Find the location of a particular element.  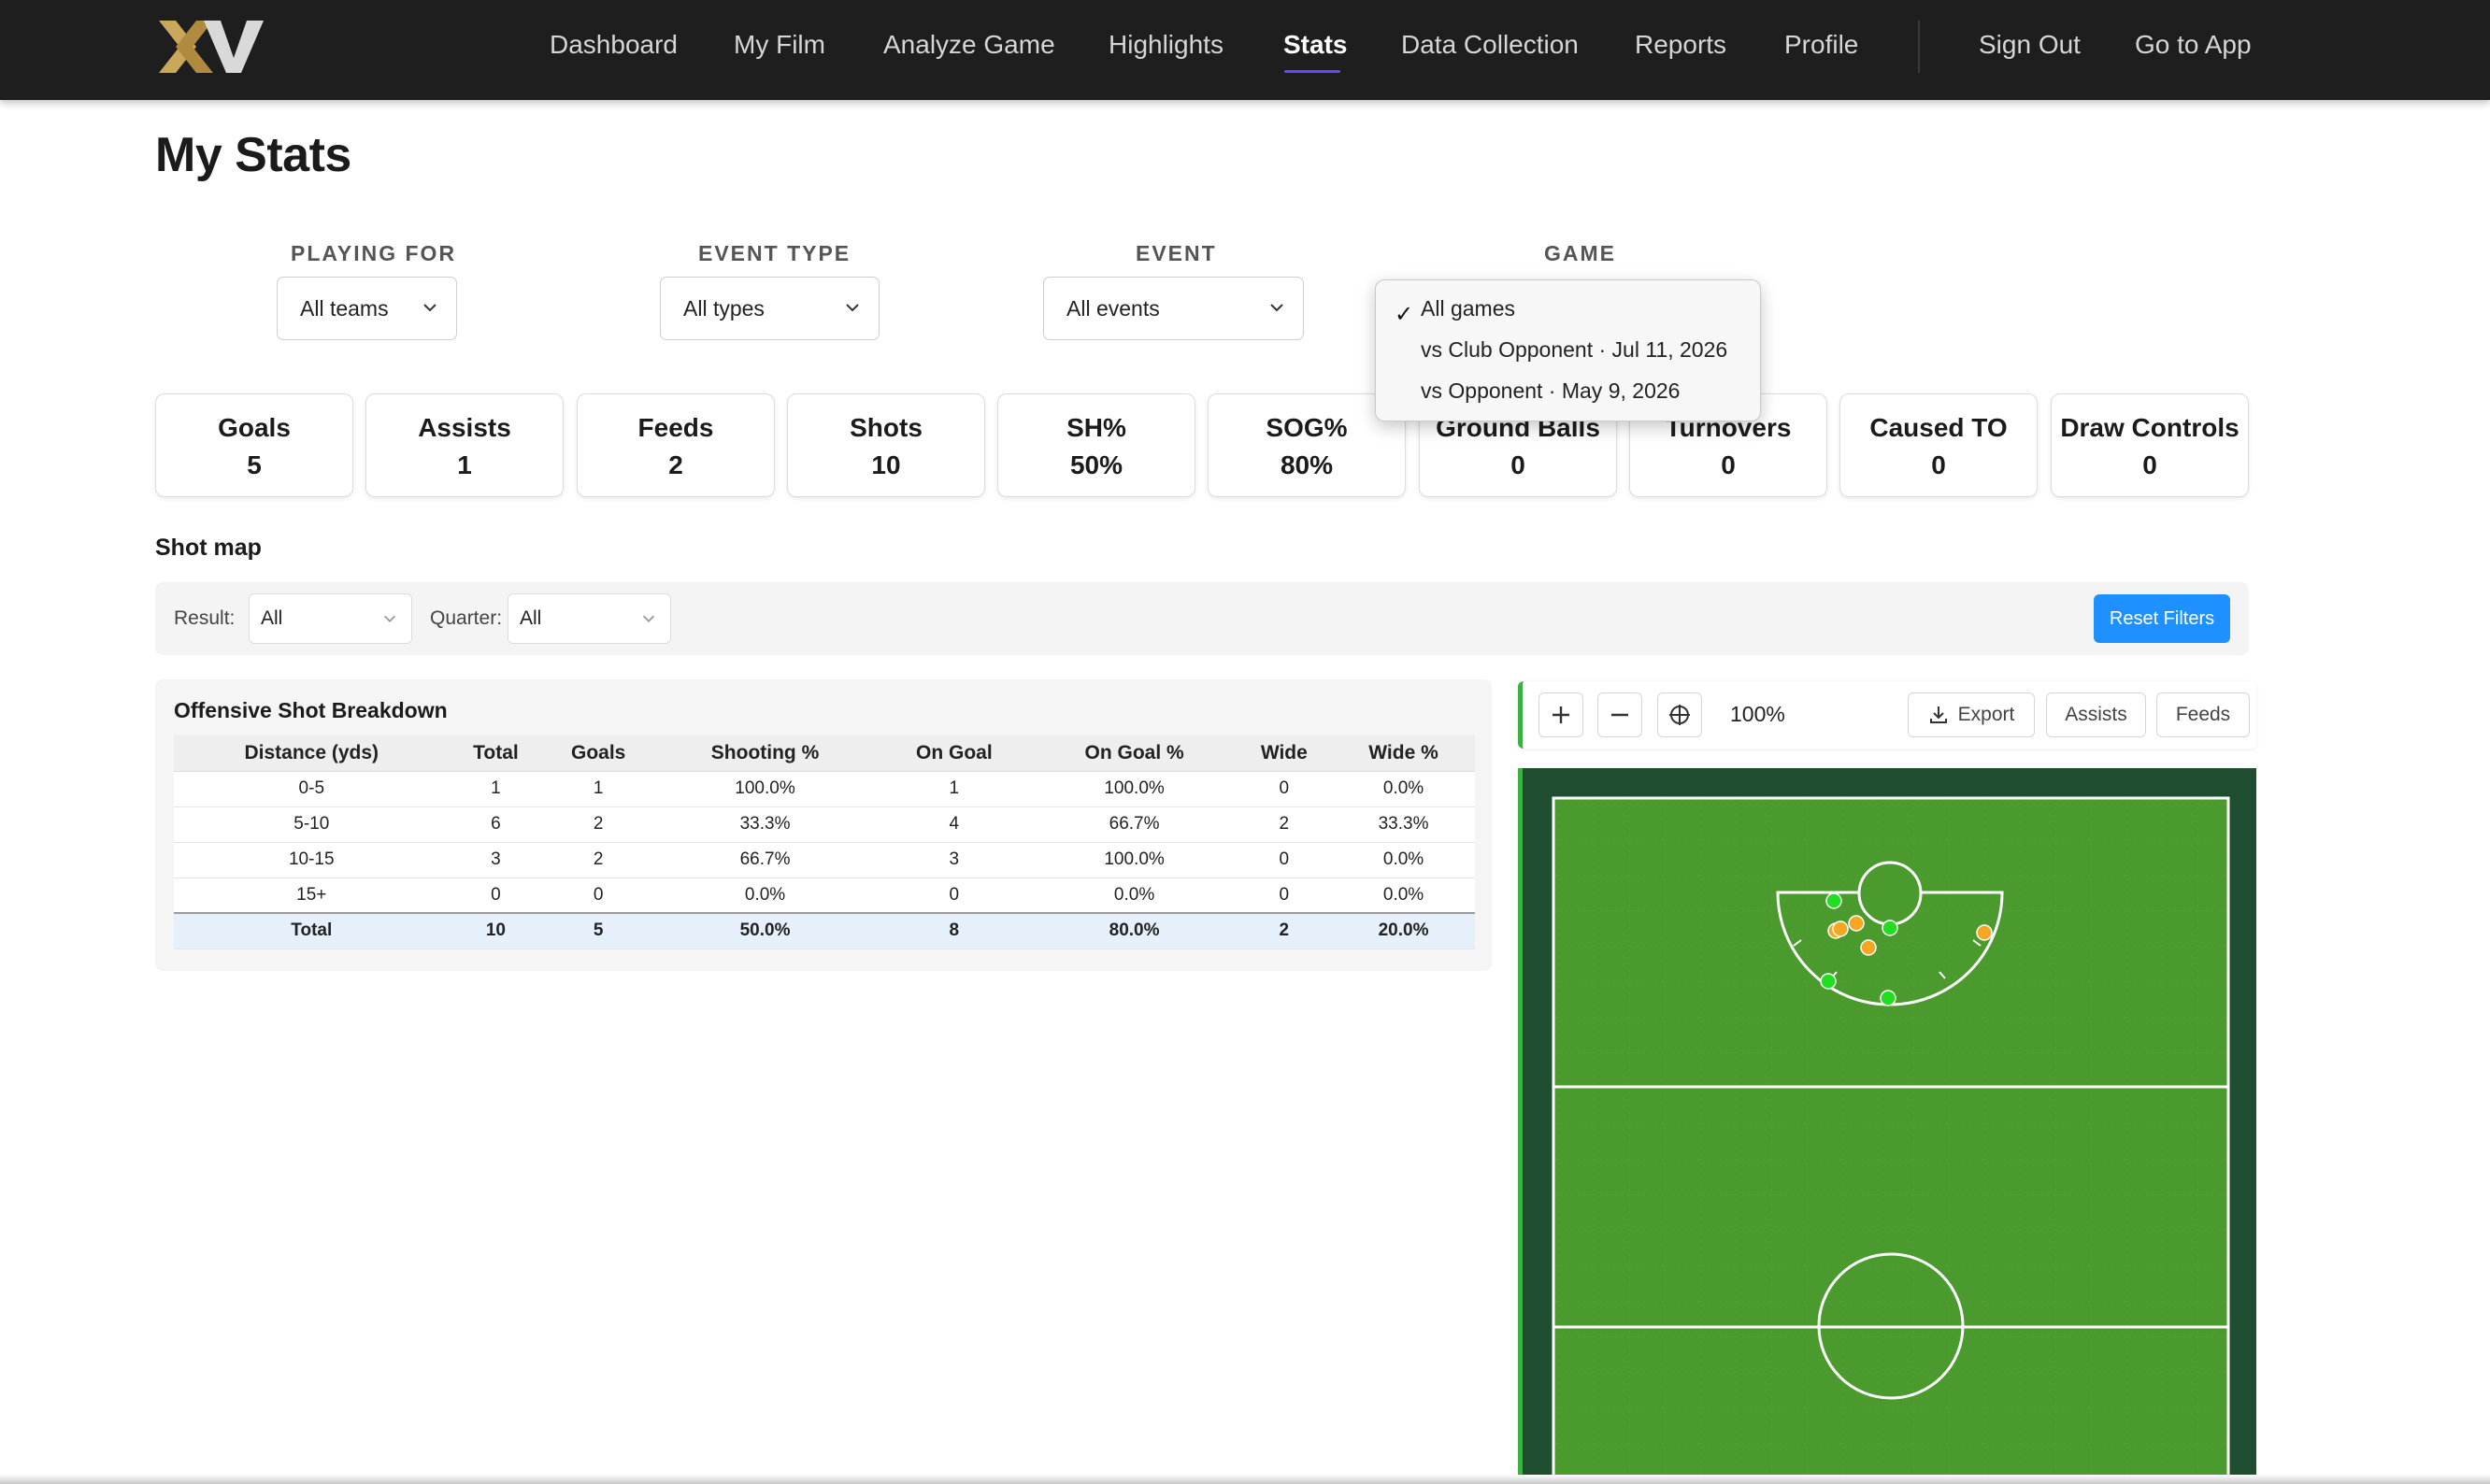

minus-icon is located at coordinates (1619, 715).